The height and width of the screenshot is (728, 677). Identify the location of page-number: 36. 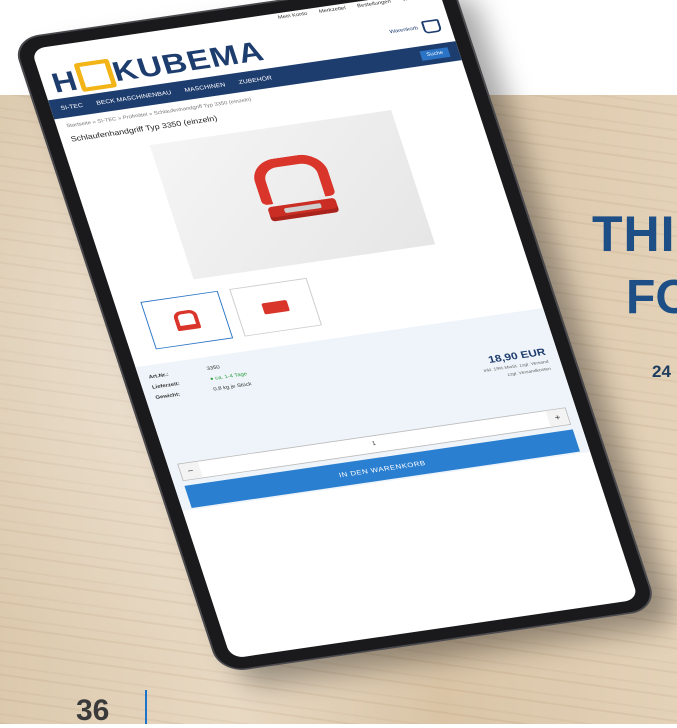
(93, 710).